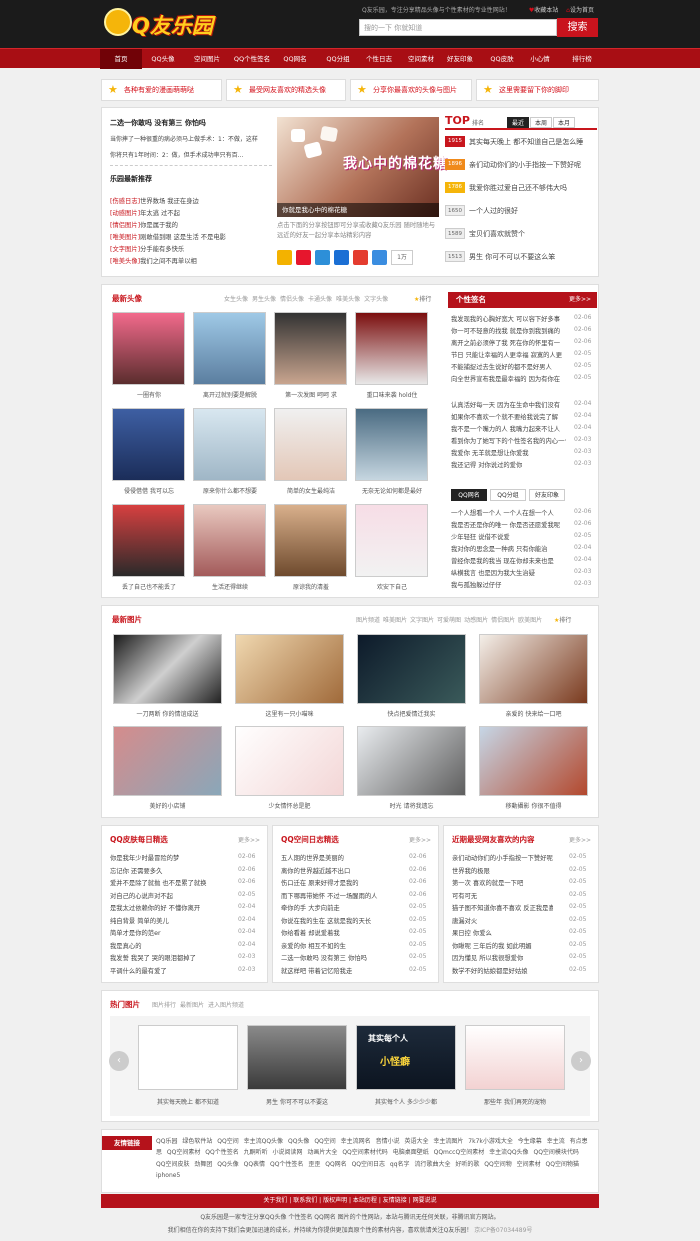 This screenshot has width=700, height=1241. What do you see at coordinates (392, 490) in the screenshot?
I see `avatar-caption: 无奈无论如何都是最好` at bounding box center [392, 490].